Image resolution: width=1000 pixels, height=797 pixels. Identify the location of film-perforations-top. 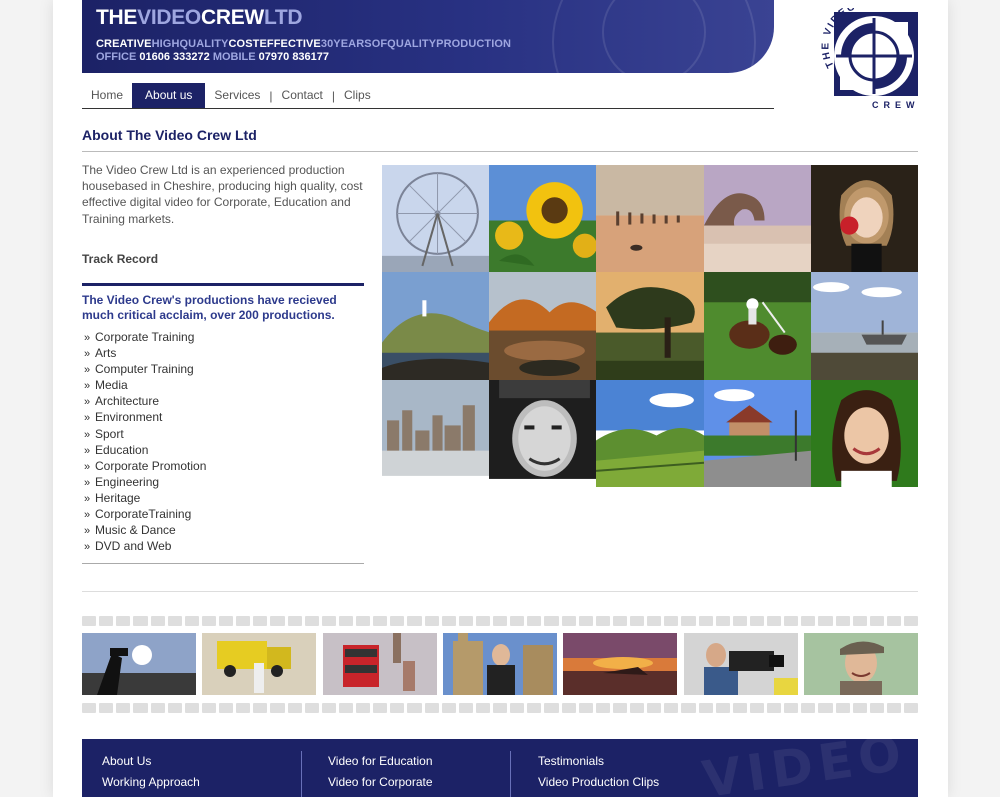
(500, 621).